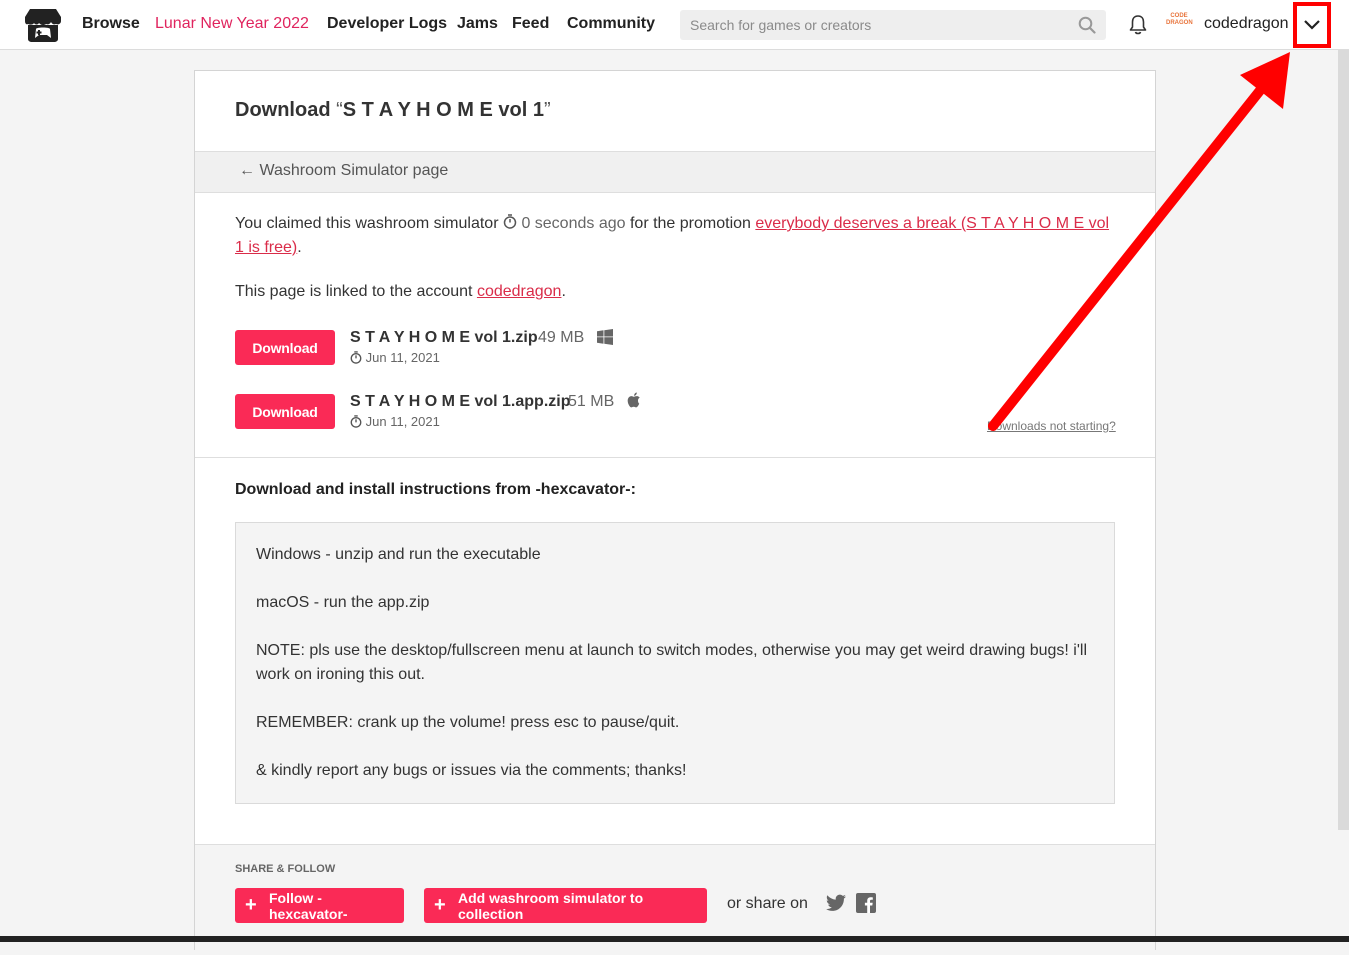 The height and width of the screenshot is (955, 1349). I want to click on back-to-game-link: ← Washroom Simulator page, so click(343, 171).